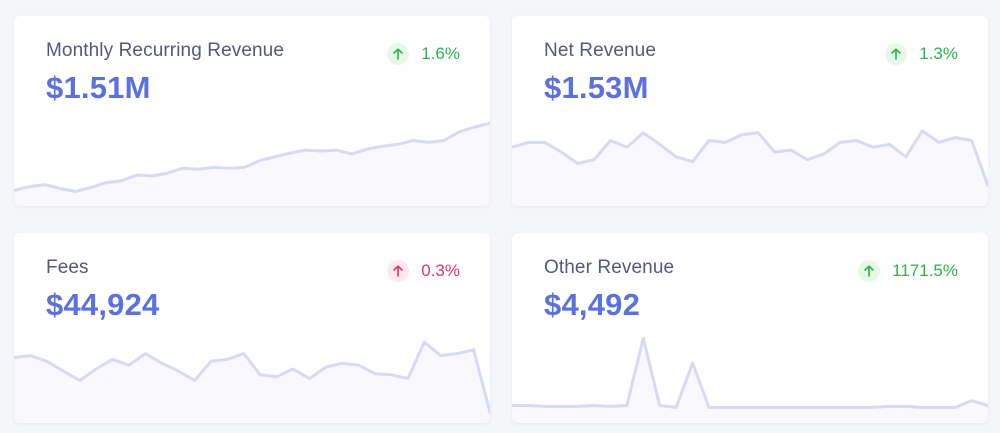 Image resolution: width=1000 pixels, height=433 pixels. I want to click on change-value: 1.3%, so click(938, 53).